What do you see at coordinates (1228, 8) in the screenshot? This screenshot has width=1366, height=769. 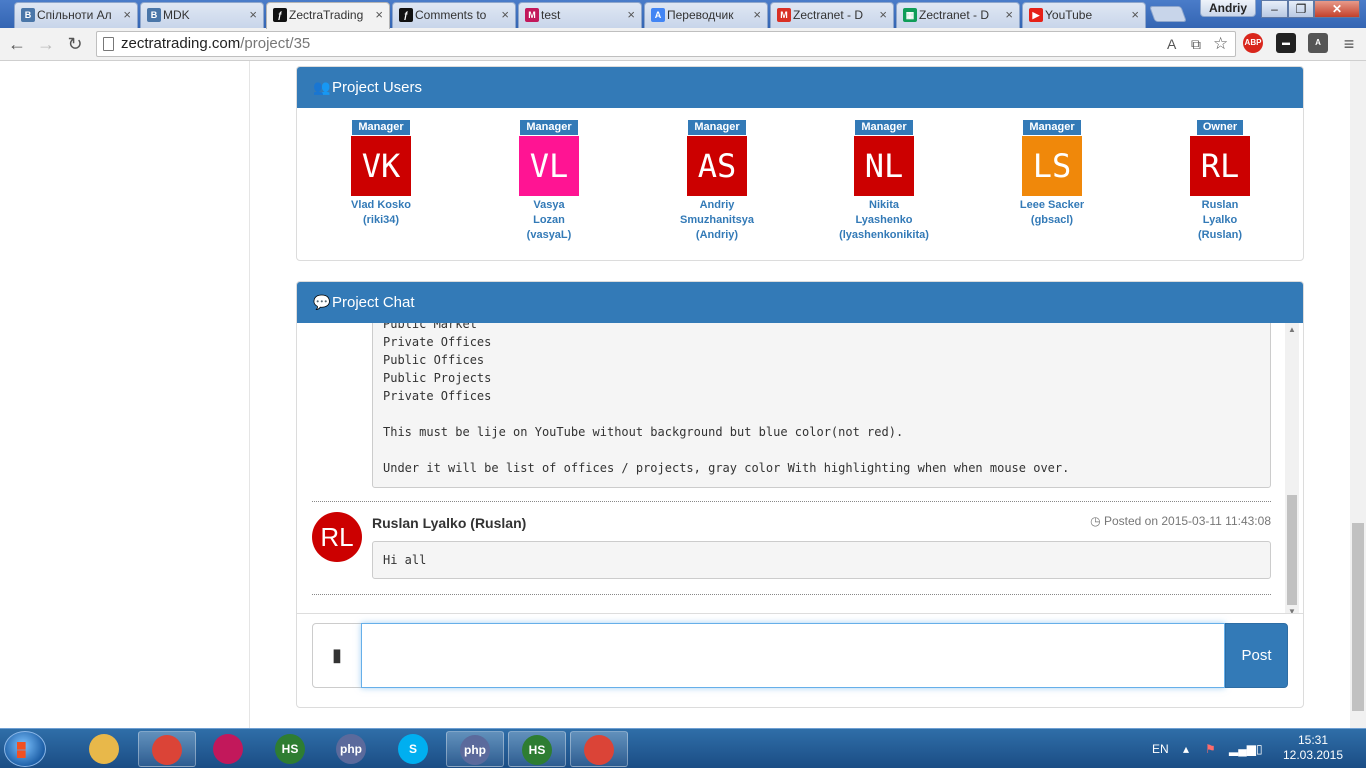 I see `profile-button: Andriy` at bounding box center [1228, 8].